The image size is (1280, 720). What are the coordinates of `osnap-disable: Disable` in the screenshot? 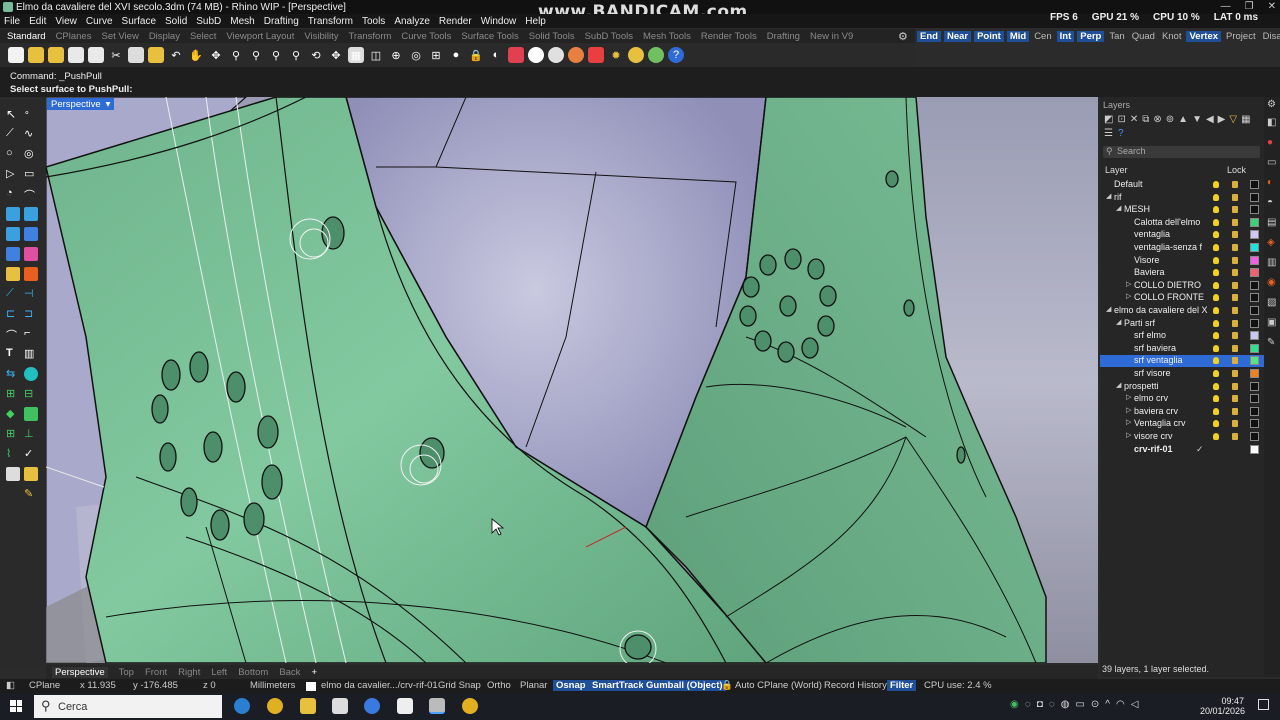 It's located at (1270, 36).